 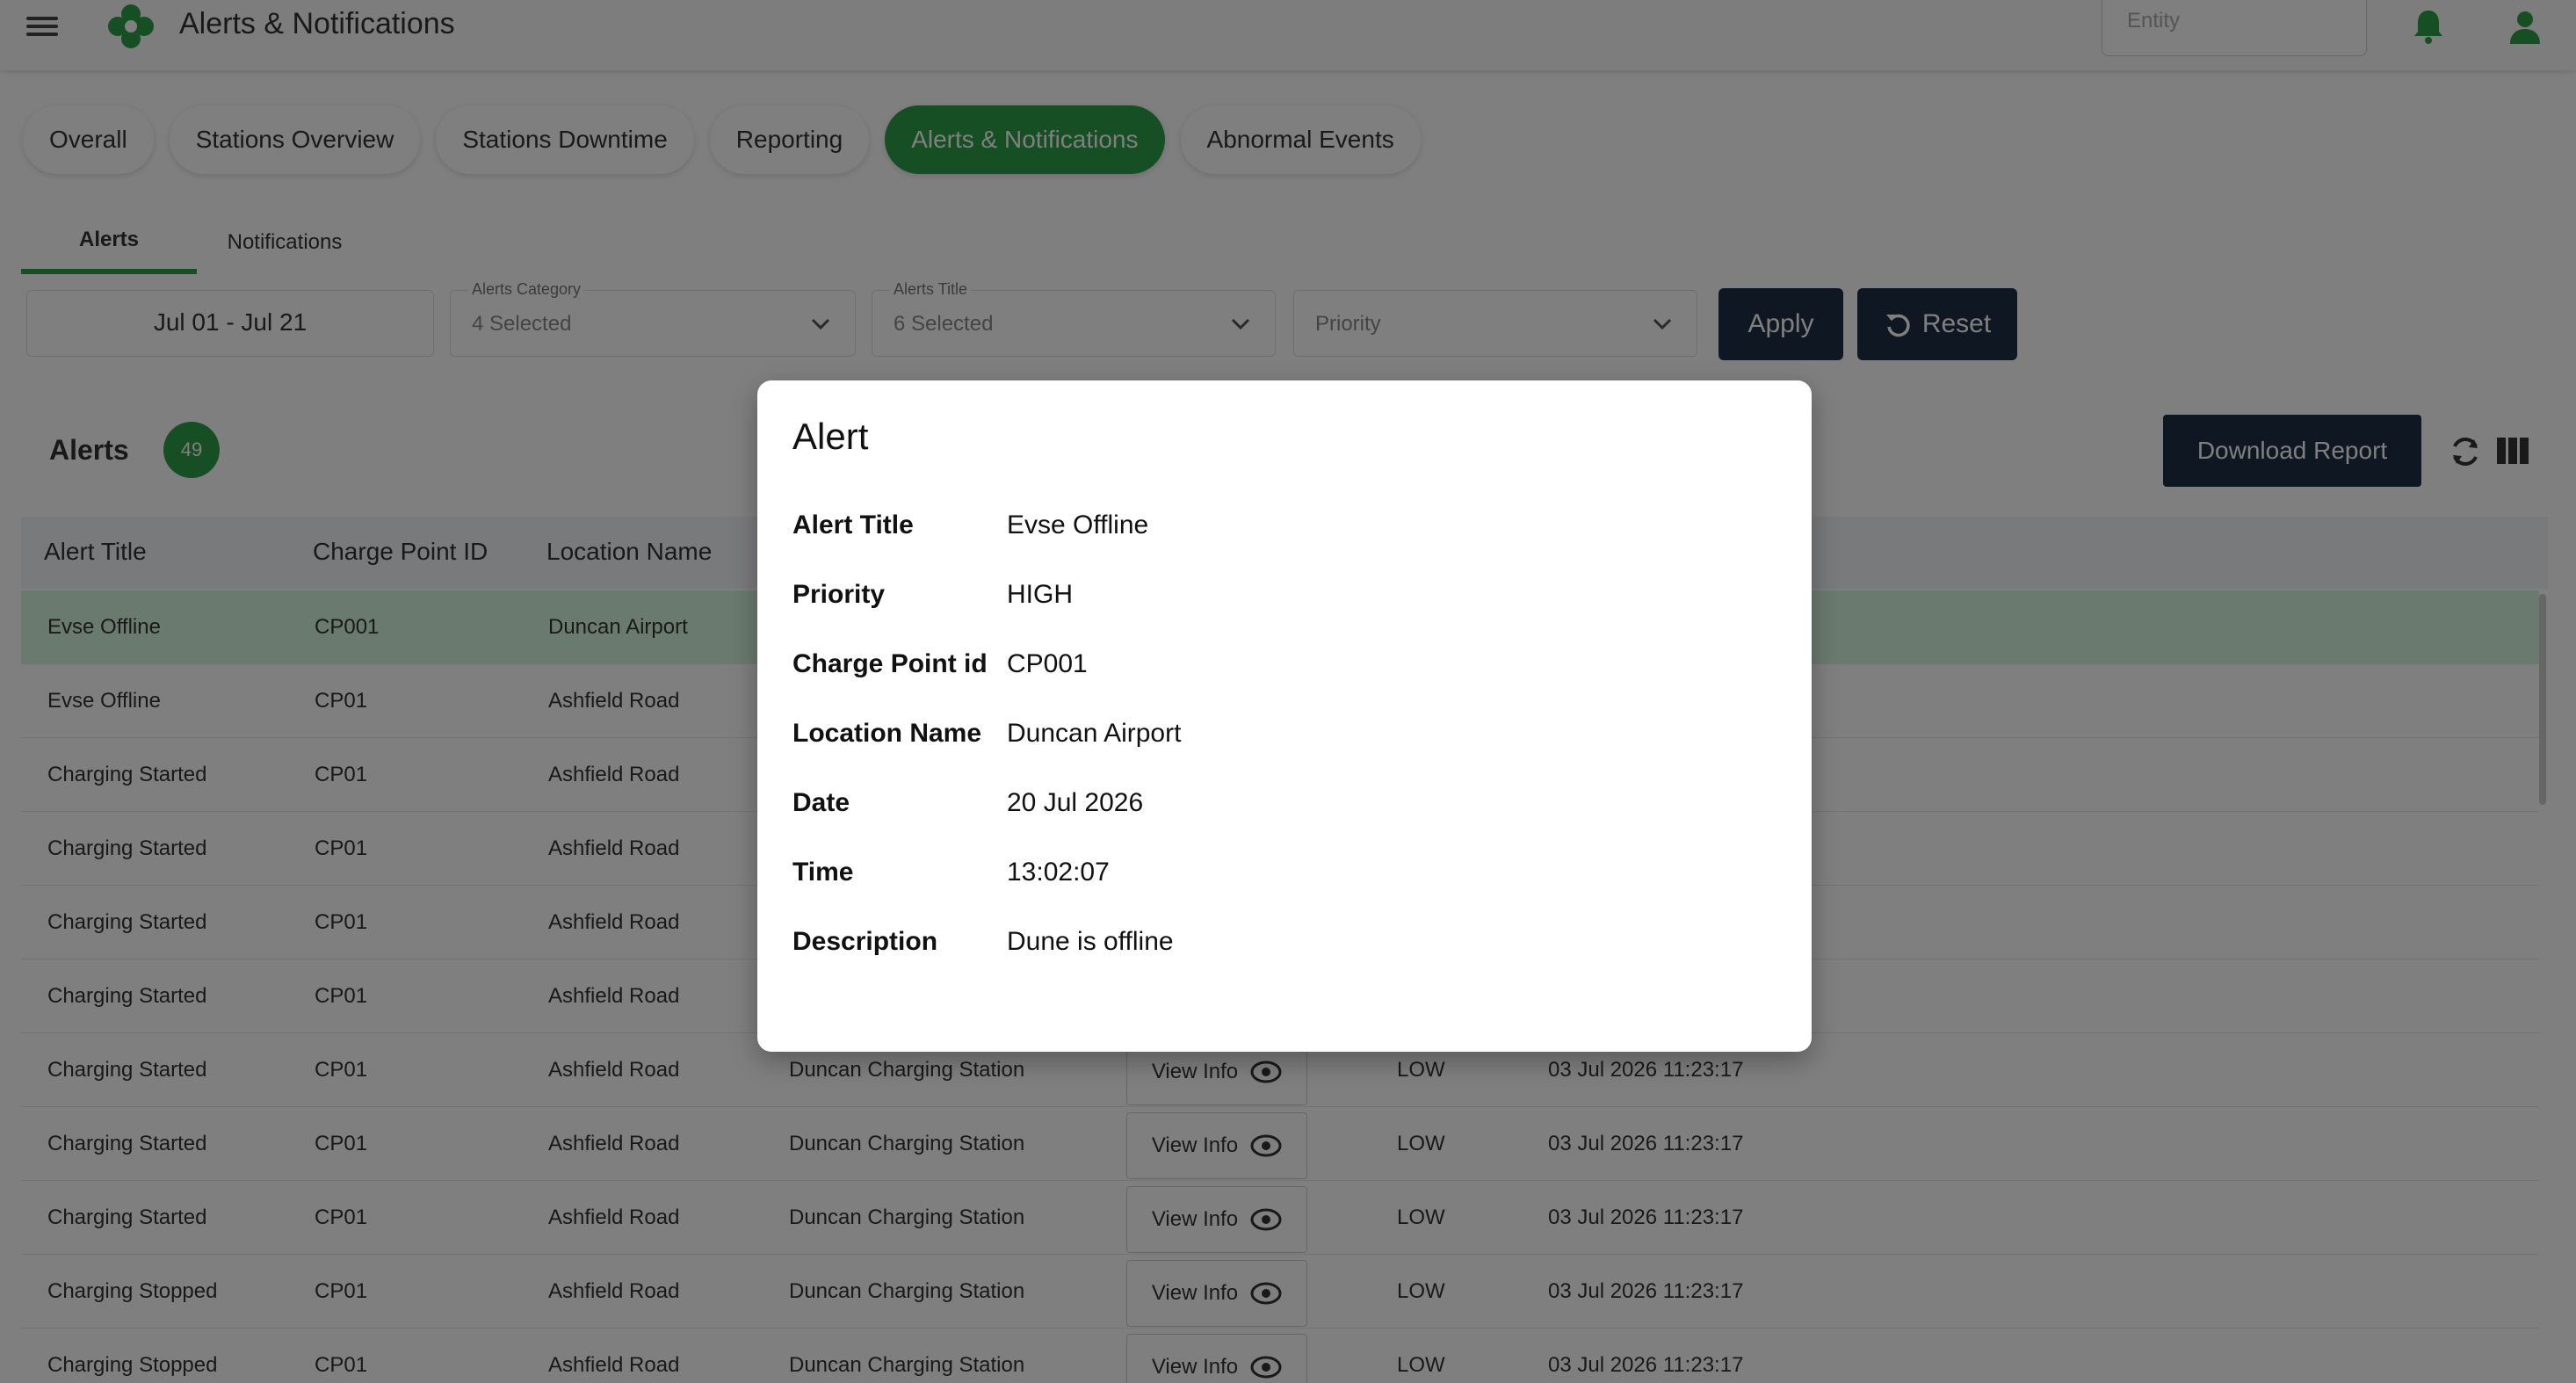 What do you see at coordinates (887, 733) in the screenshot?
I see `modal-field-label: Location Name` at bounding box center [887, 733].